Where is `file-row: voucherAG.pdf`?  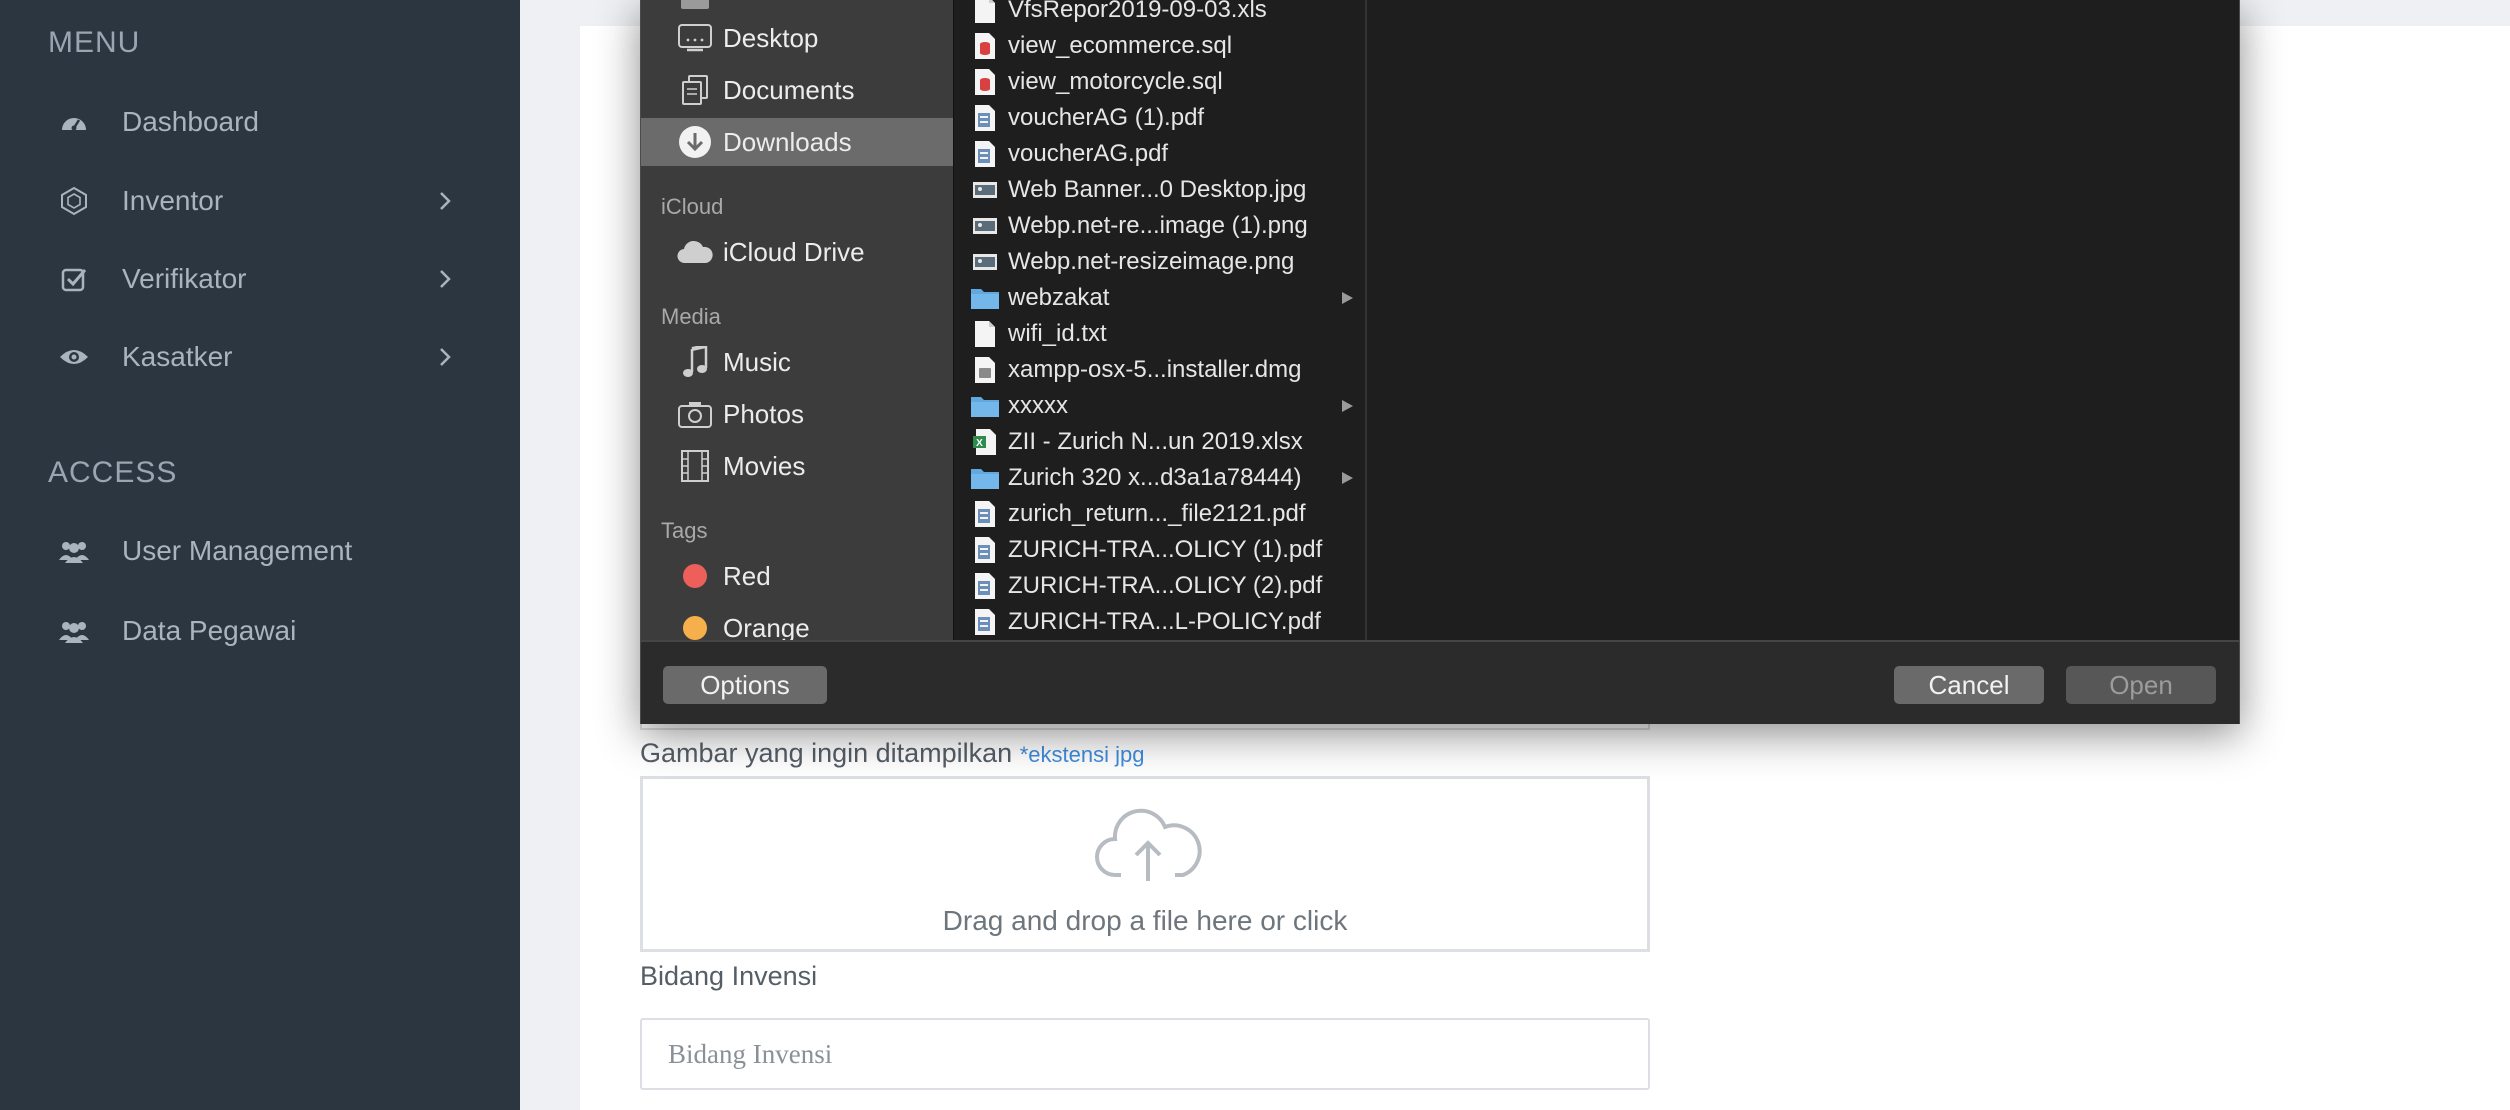
file-row: voucherAG.pdf is located at coordinates (1159, 154).